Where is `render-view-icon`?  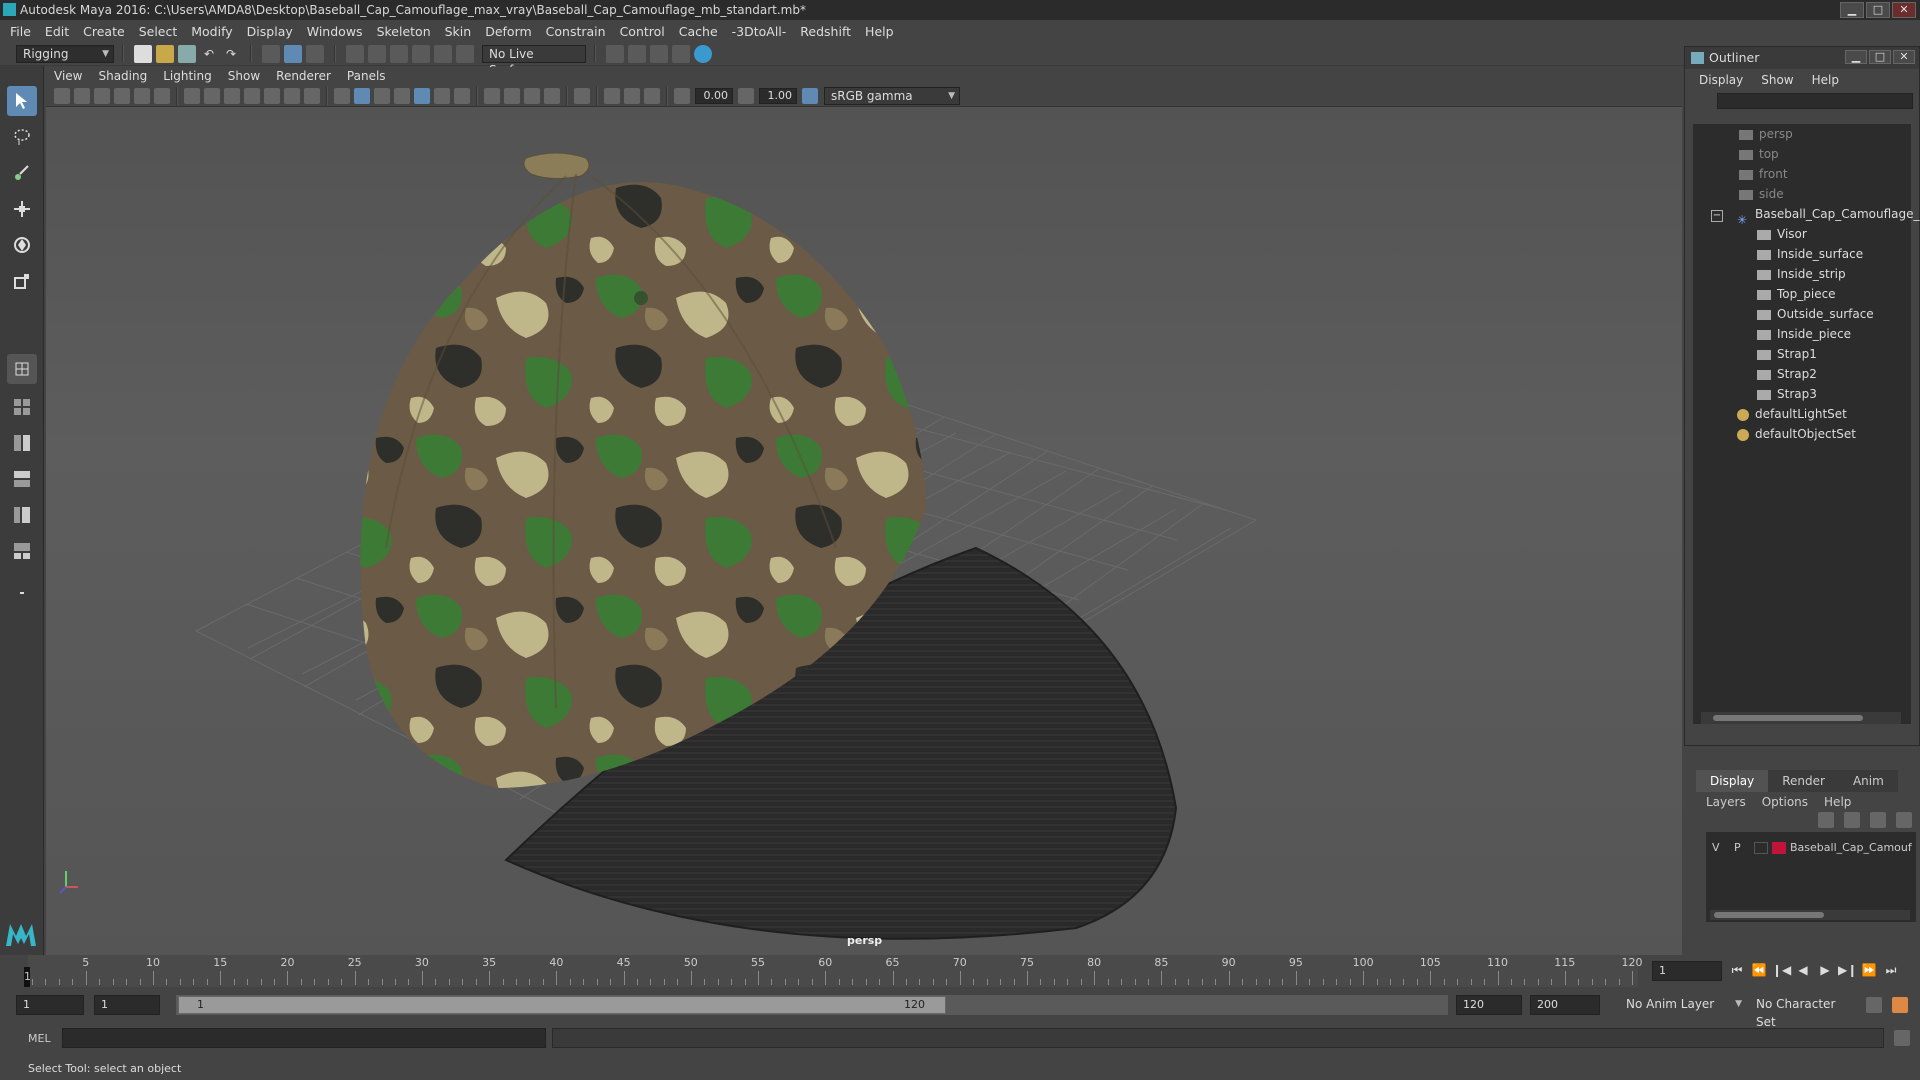
render-view-icon is located at coordinates (681, 53).